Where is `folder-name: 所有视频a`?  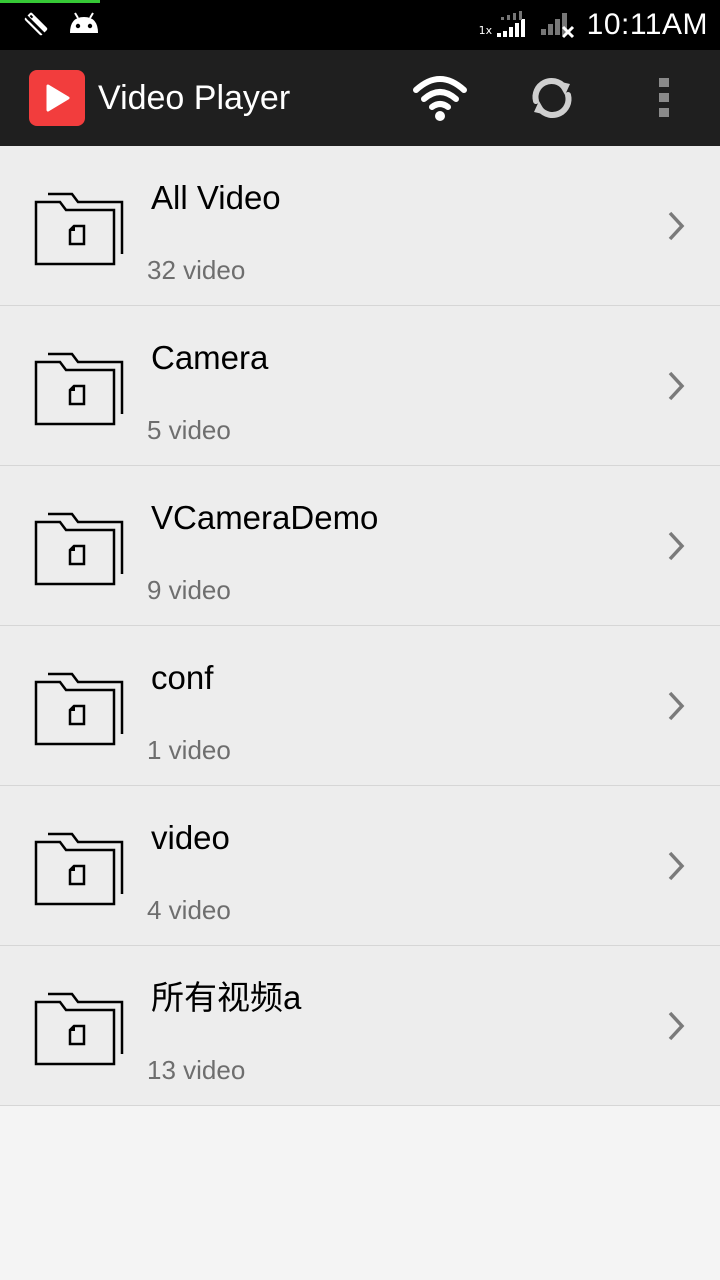 folder-name: 所有视频a is located at coordinates (226, 997).